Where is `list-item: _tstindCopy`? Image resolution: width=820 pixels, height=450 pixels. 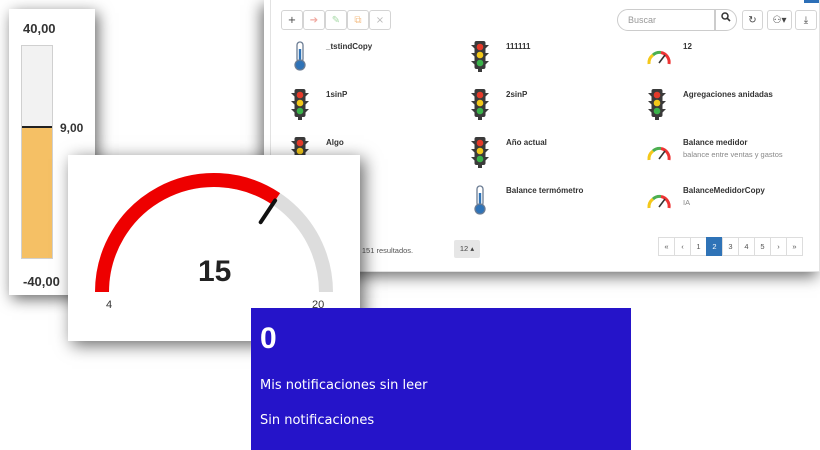 list-item: _tstindCopy is located at coordinates (364, 57).